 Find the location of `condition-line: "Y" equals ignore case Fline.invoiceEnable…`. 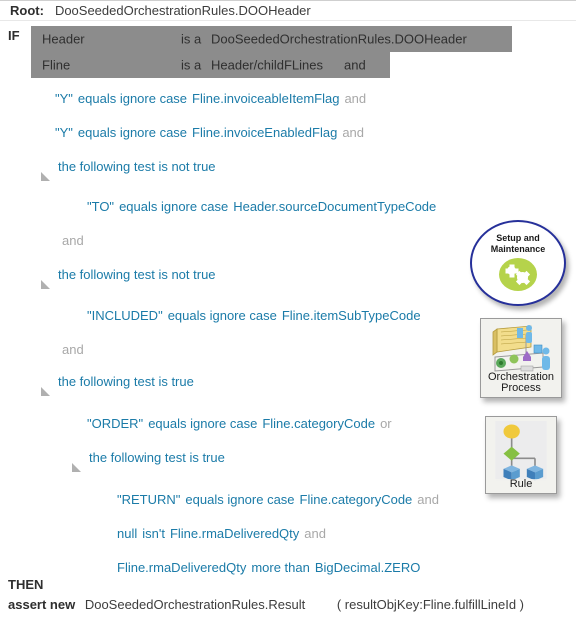

condition-line: "Y" equals ignore case Fline.invoiceEnable… is located at coordinates (212, 132).